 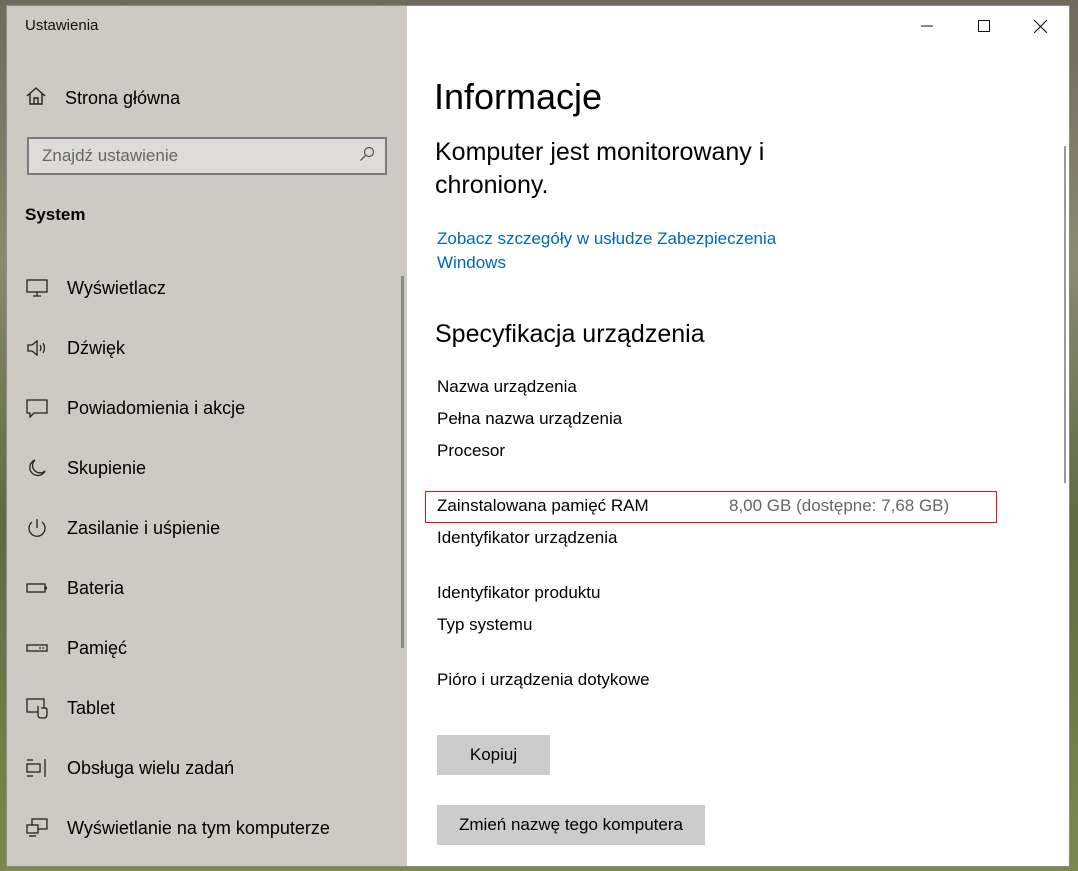 I want to click on minimize-icon, so click(x=926, y=26).